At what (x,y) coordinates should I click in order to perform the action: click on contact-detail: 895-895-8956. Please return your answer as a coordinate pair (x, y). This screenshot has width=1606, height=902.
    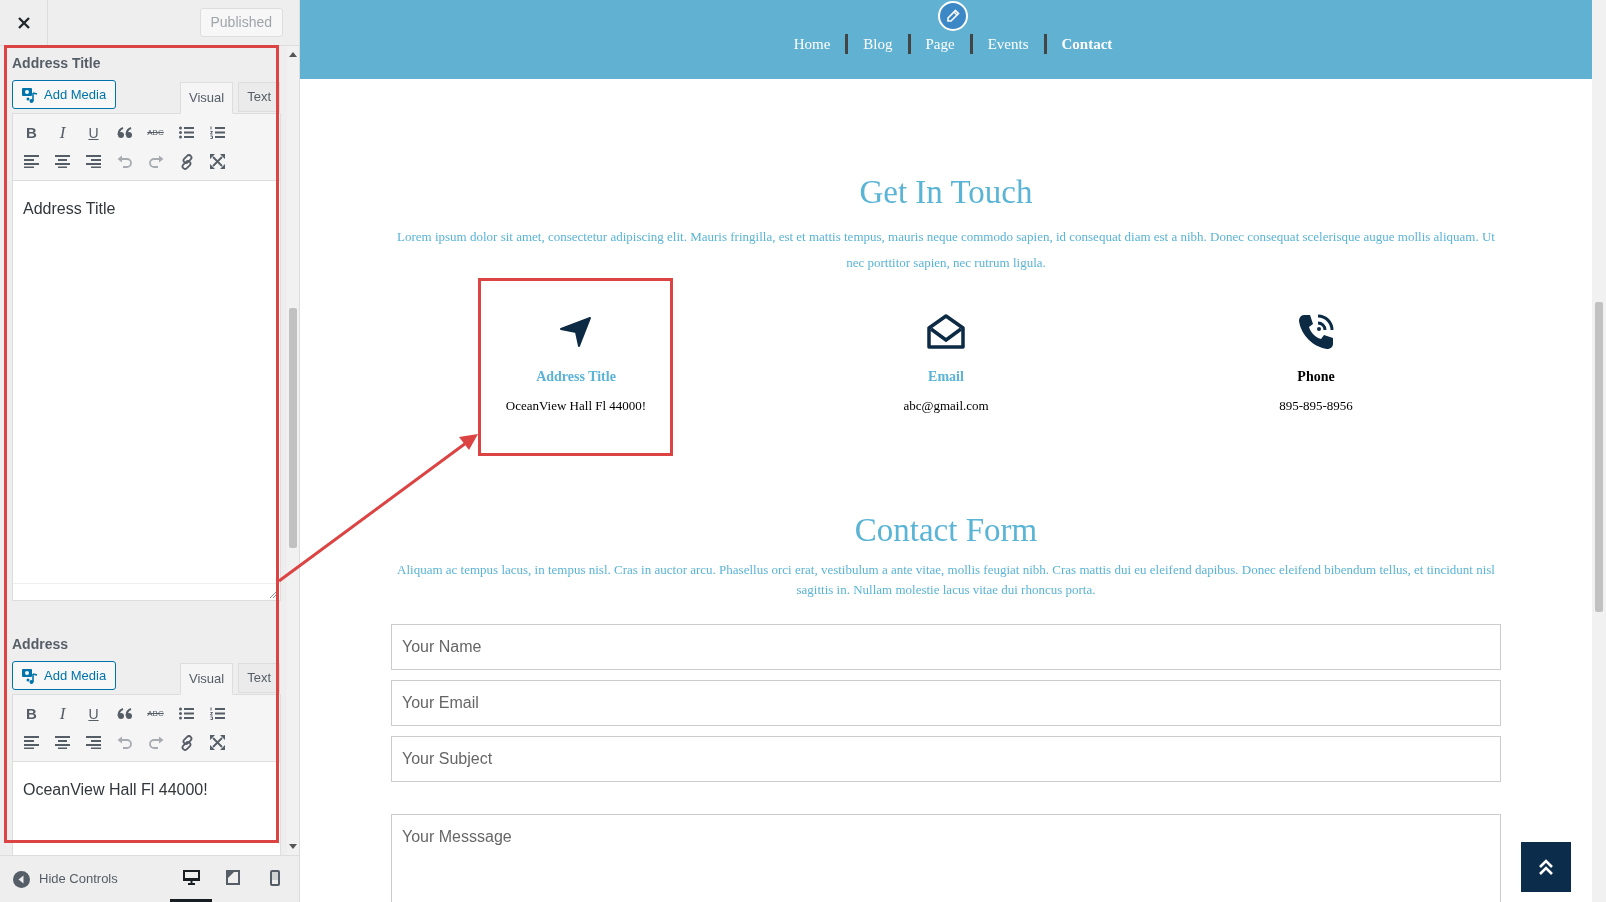
    Looking at the image, I should click on (1316, 406).